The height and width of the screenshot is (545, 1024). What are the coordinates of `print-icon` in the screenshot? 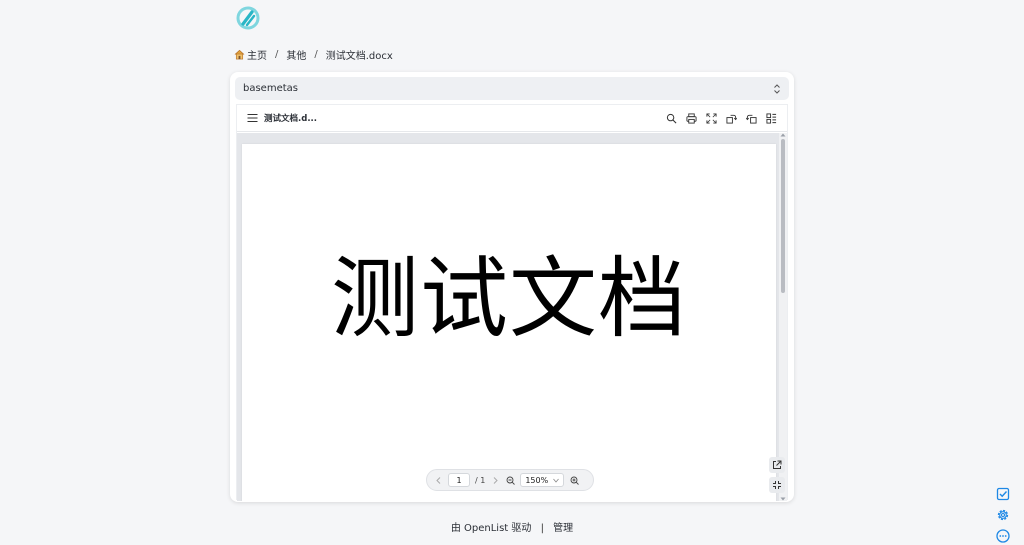 It's located at (691, 118).